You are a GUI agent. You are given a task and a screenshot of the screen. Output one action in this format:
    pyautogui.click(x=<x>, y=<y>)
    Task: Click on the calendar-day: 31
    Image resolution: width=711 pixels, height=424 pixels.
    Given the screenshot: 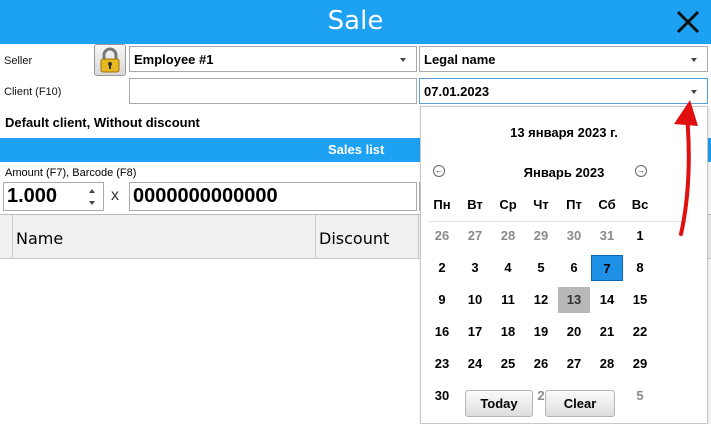 What is the action you would take?
    pyautogui.click(x=607, y=236)
    